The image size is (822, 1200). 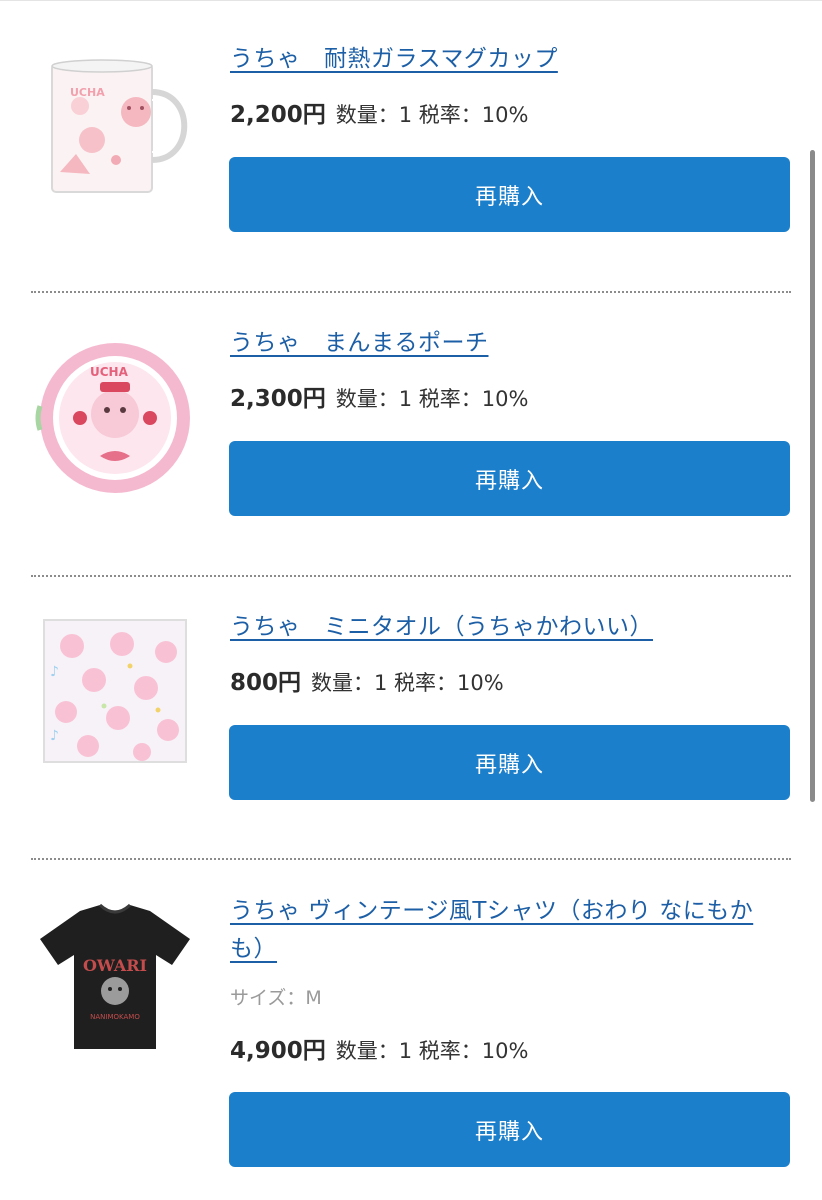 What do you see at coordinates (510, 343) in the screenshot?
I see `product-title-link: うちゃ まんまるポーチ` at bounding box center [510, 343].